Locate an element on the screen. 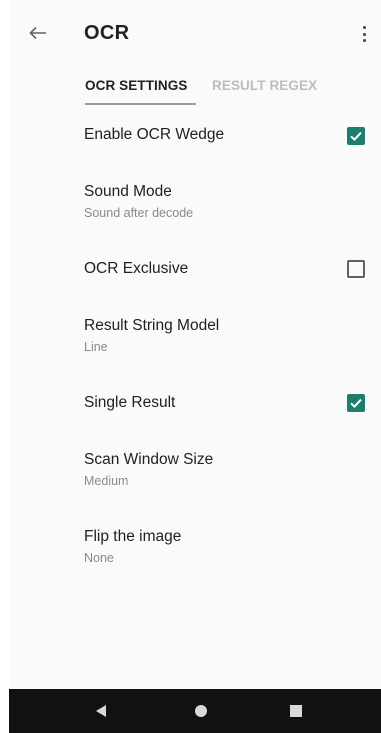 This screenshot has width=381, height=733. setting-scan-window-size: Scan Window Size Medium is located at coordinates (195, 468).